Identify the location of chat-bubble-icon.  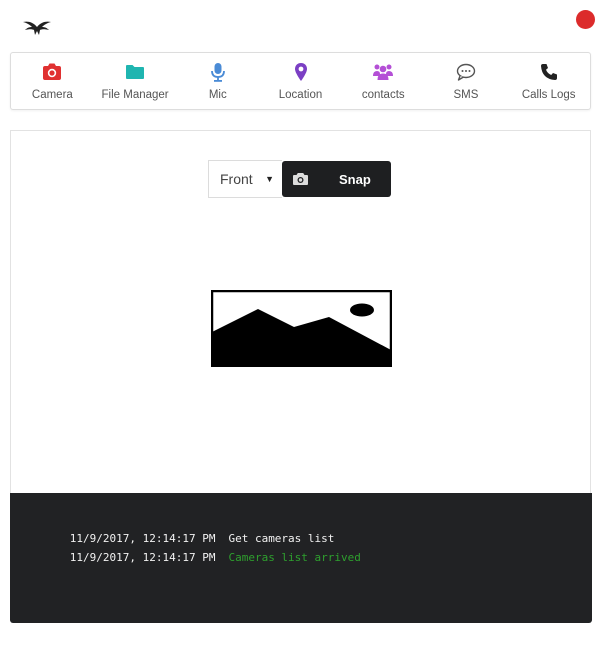
(466, 72).